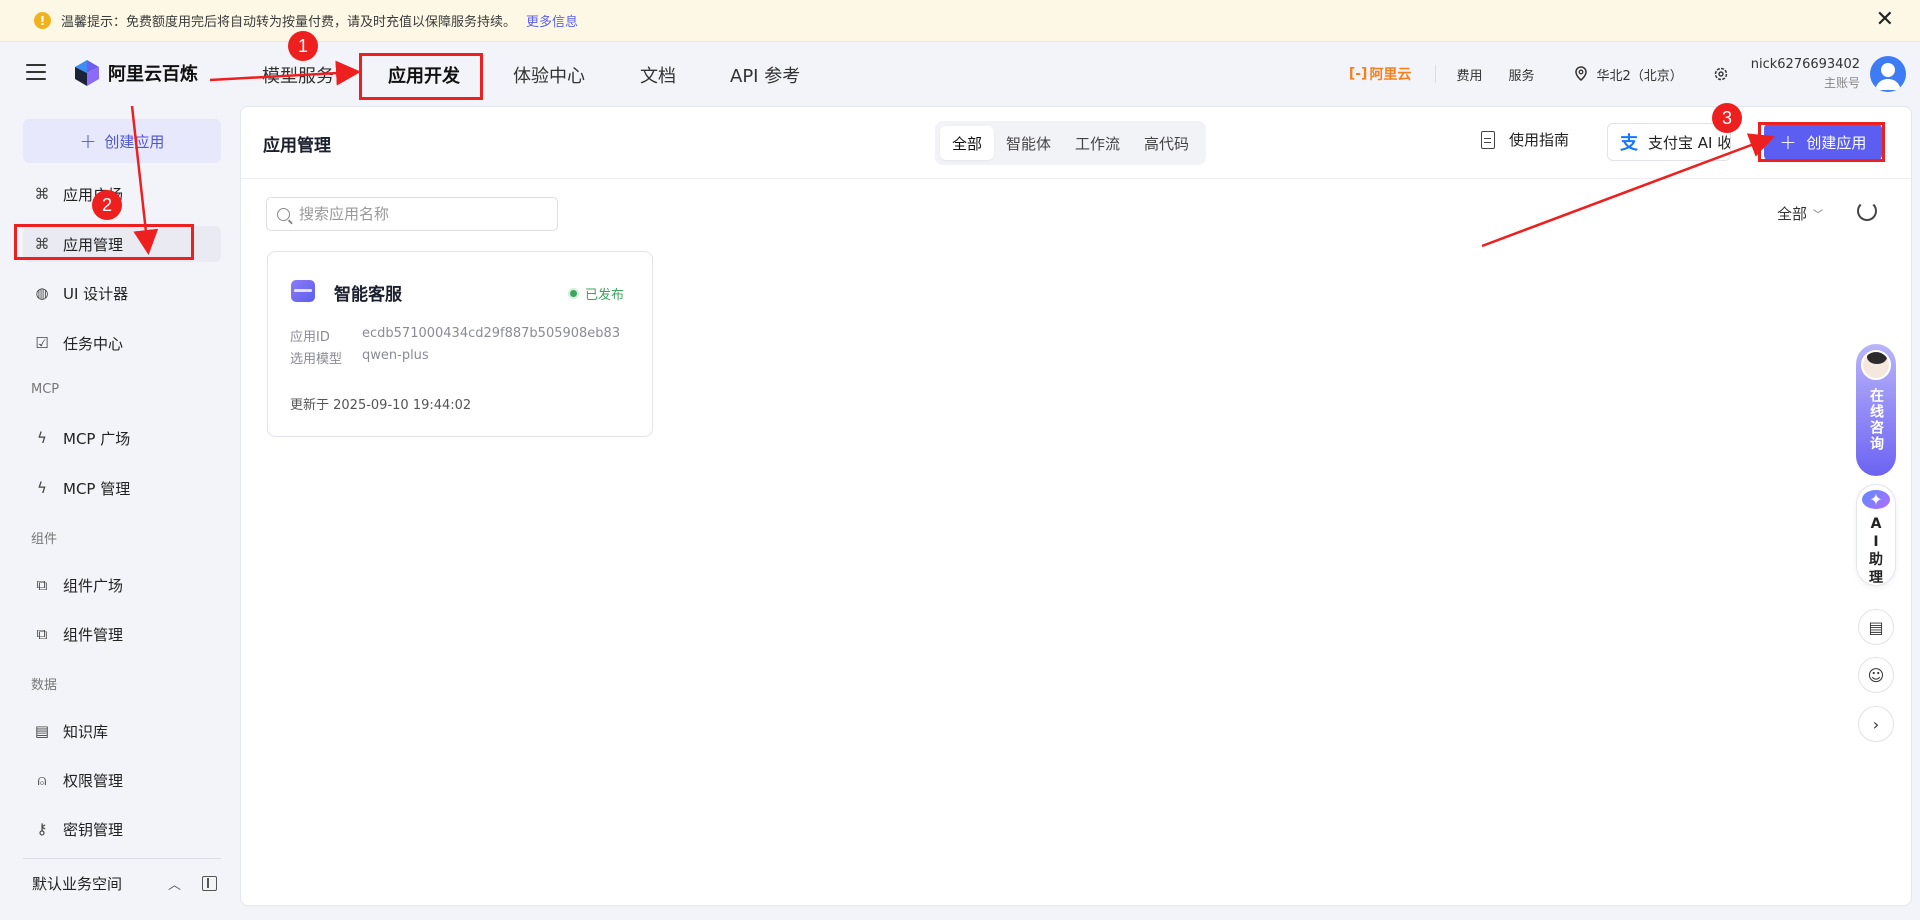 Image resolution: width=1920 pixels, height=920 pixels. I want to click on sidebar-item-knowledge-base: ▤ 知识库, so click(122, 731).